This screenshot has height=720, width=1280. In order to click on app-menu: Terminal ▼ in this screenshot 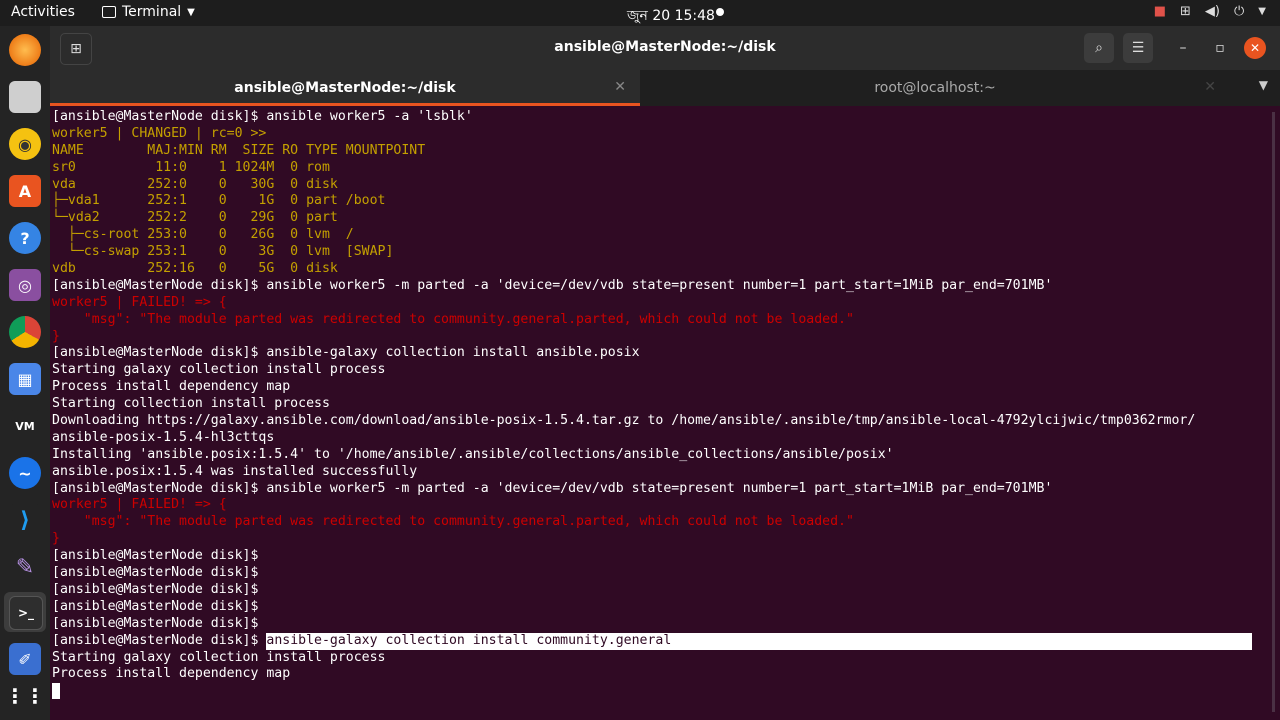, I will do `click(148, 12)`.